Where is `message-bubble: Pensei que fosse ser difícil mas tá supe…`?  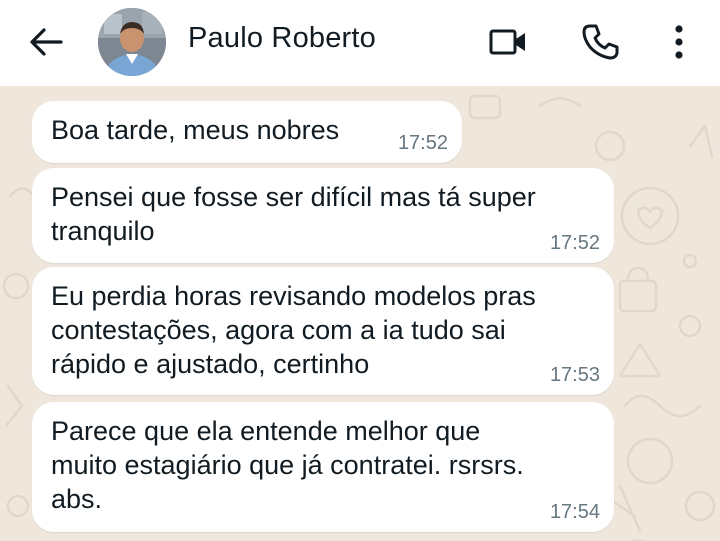
message-bubble: Pensei que fosse ser difícil mas tá supe… is located at coordinates (323, 215).